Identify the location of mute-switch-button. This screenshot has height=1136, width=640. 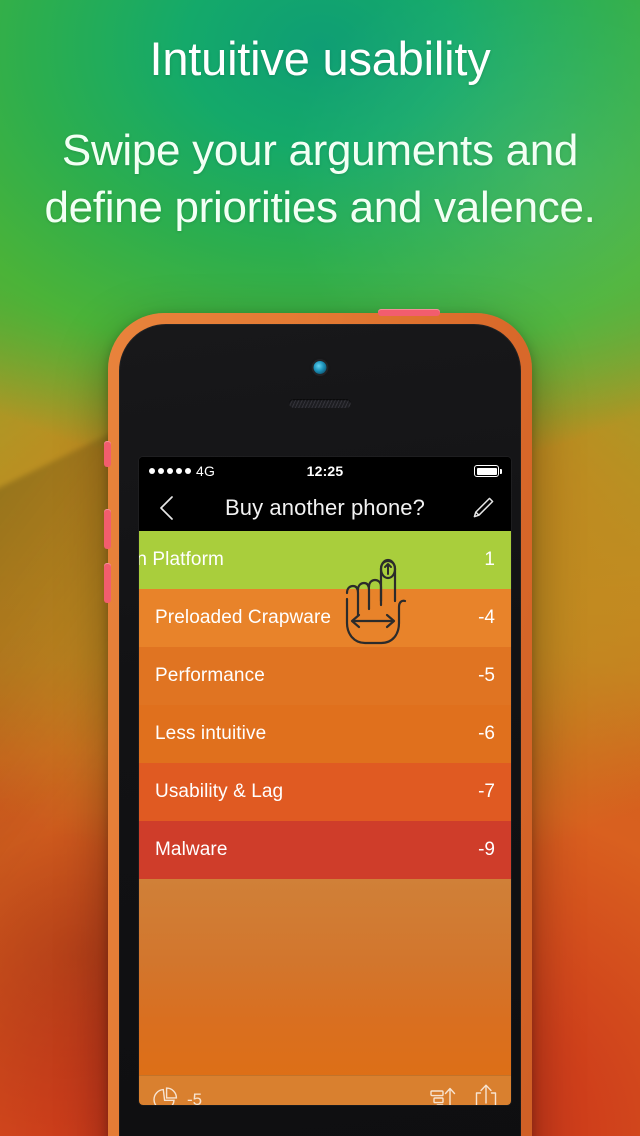
(107, 454).